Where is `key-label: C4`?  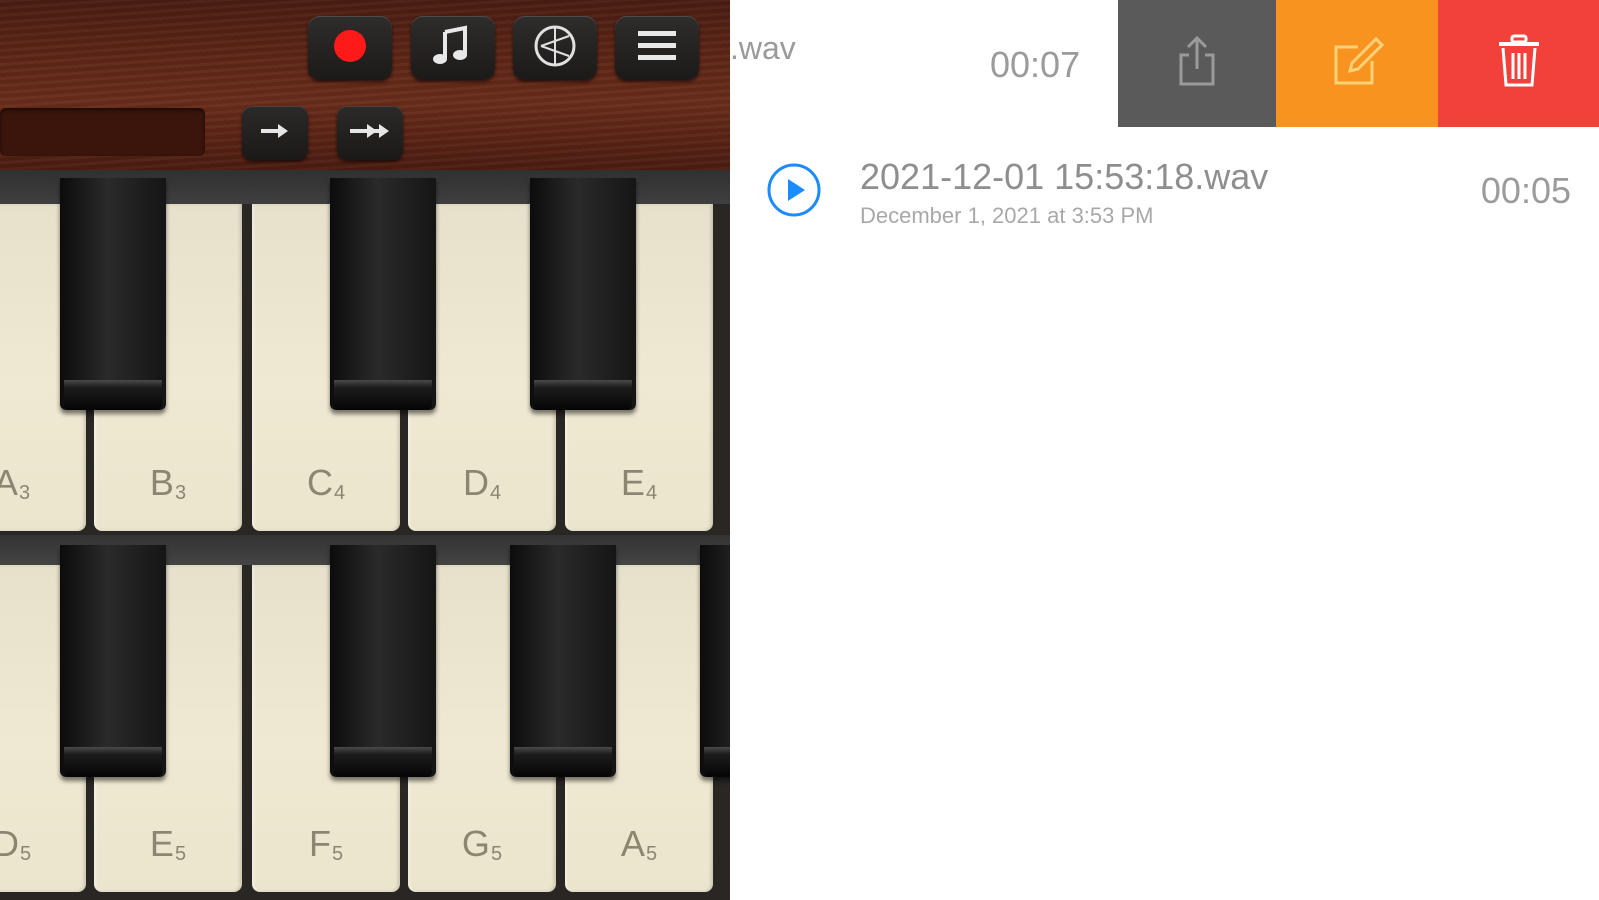
key-label: C4 is located at coordinates (326, 483).